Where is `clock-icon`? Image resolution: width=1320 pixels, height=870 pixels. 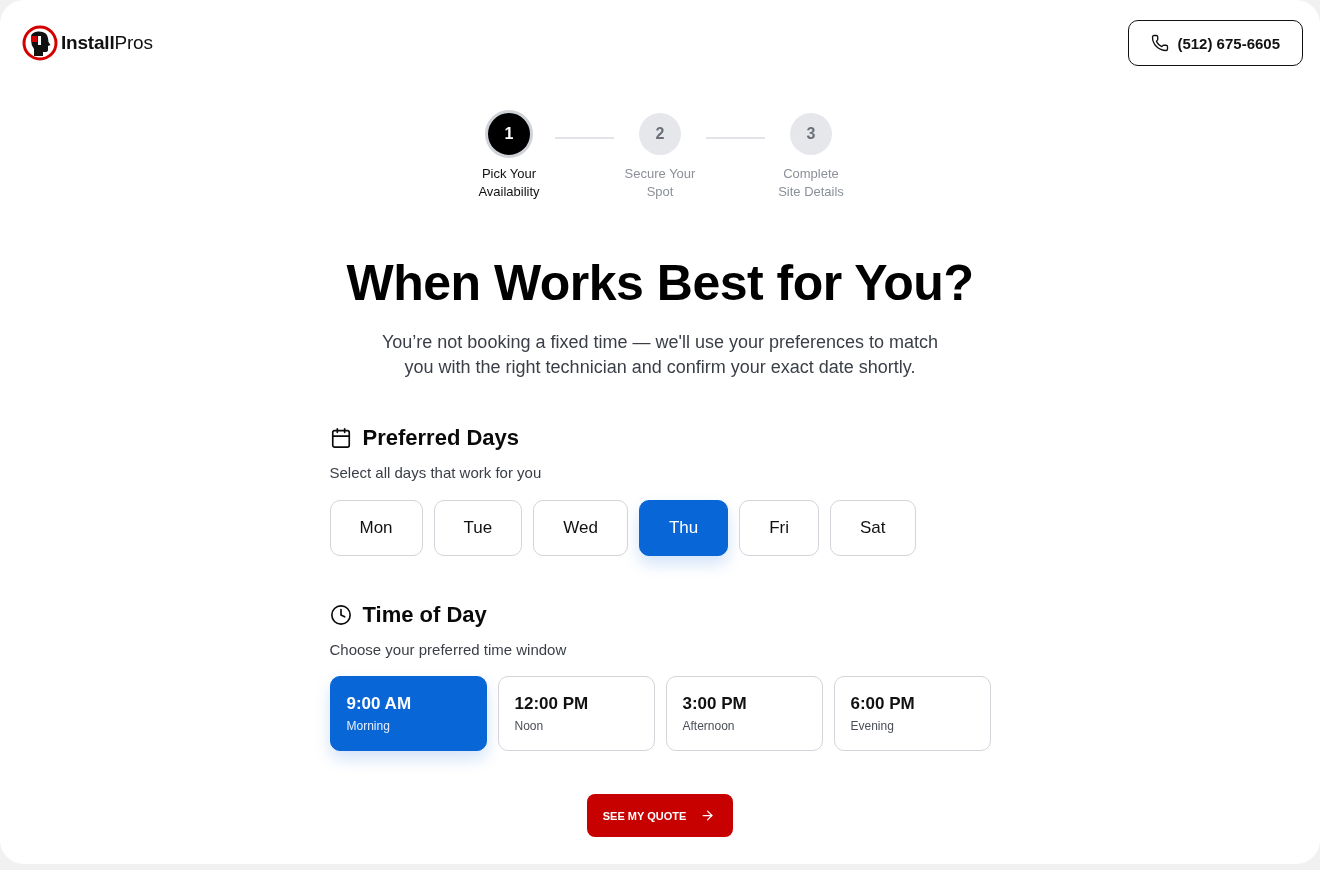 clock-icon is located at coordinates (340, 615).